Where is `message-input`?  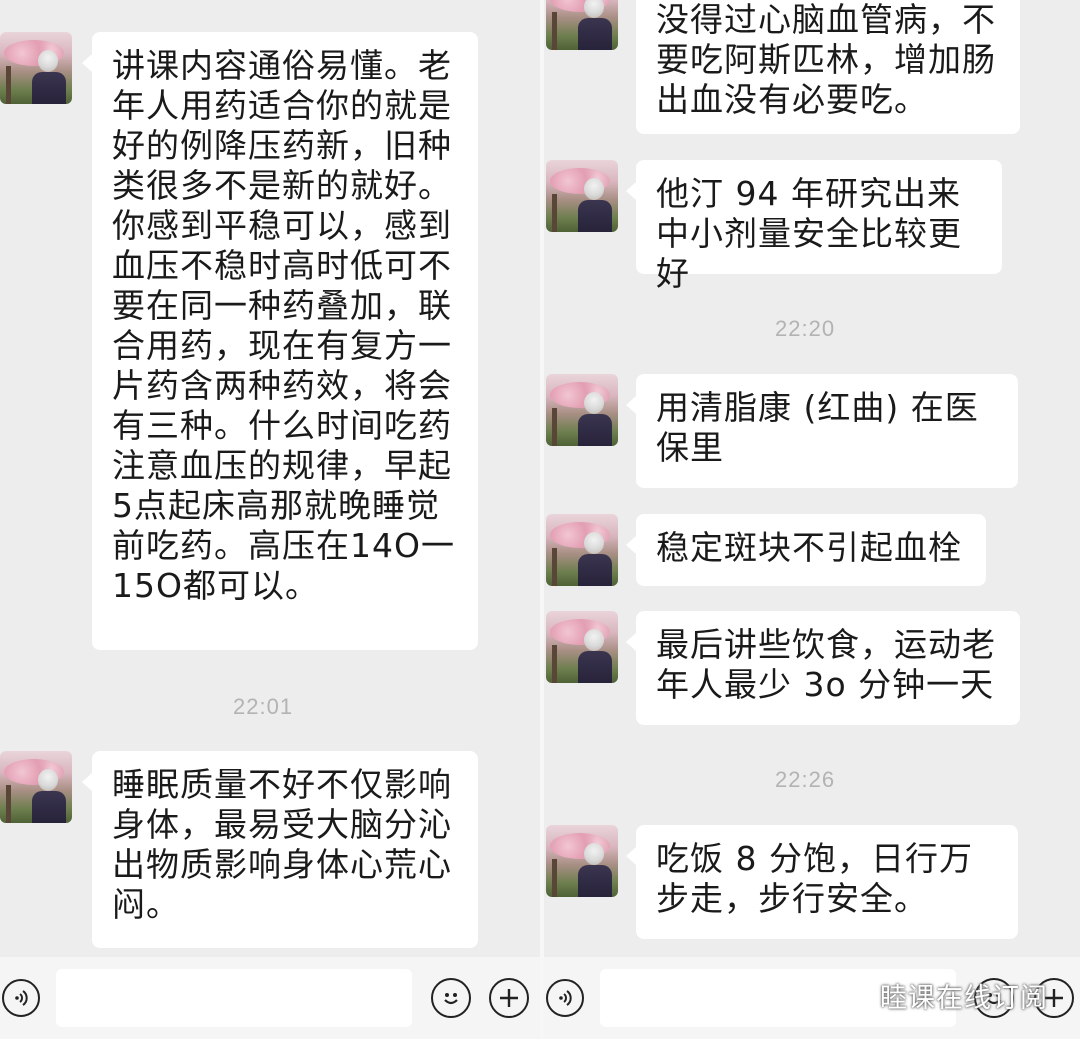 message-input is located at coordinates (234, 998).